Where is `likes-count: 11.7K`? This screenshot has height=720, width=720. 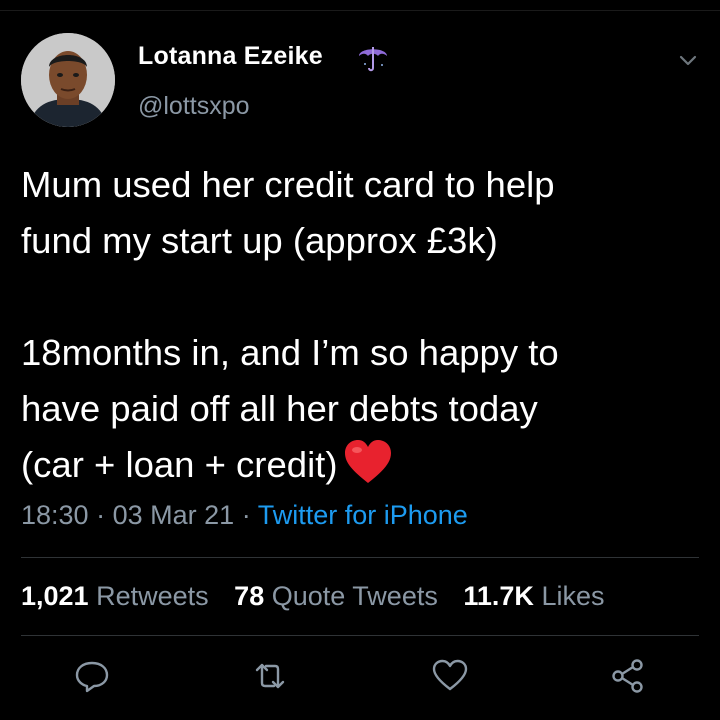
likes-count: 11.7K is located at coordinates (498, 596).